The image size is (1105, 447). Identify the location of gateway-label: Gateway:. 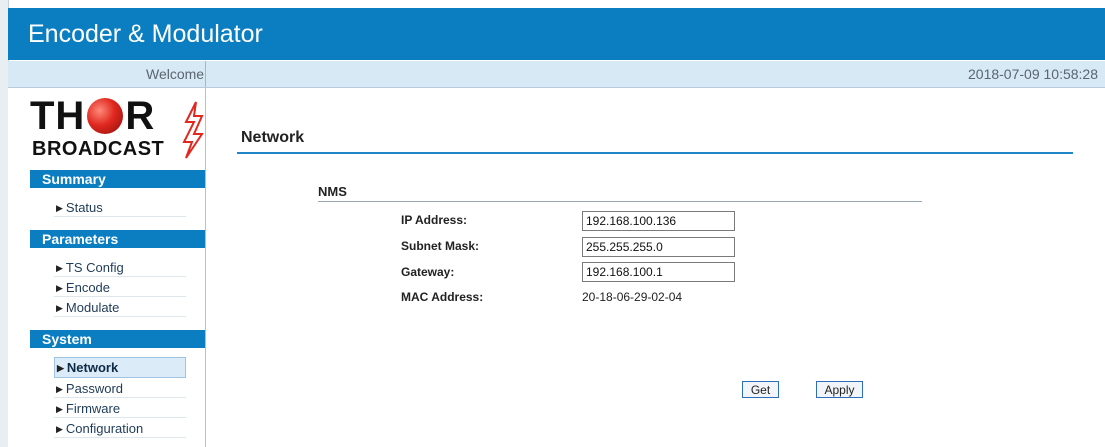
(428, 272).